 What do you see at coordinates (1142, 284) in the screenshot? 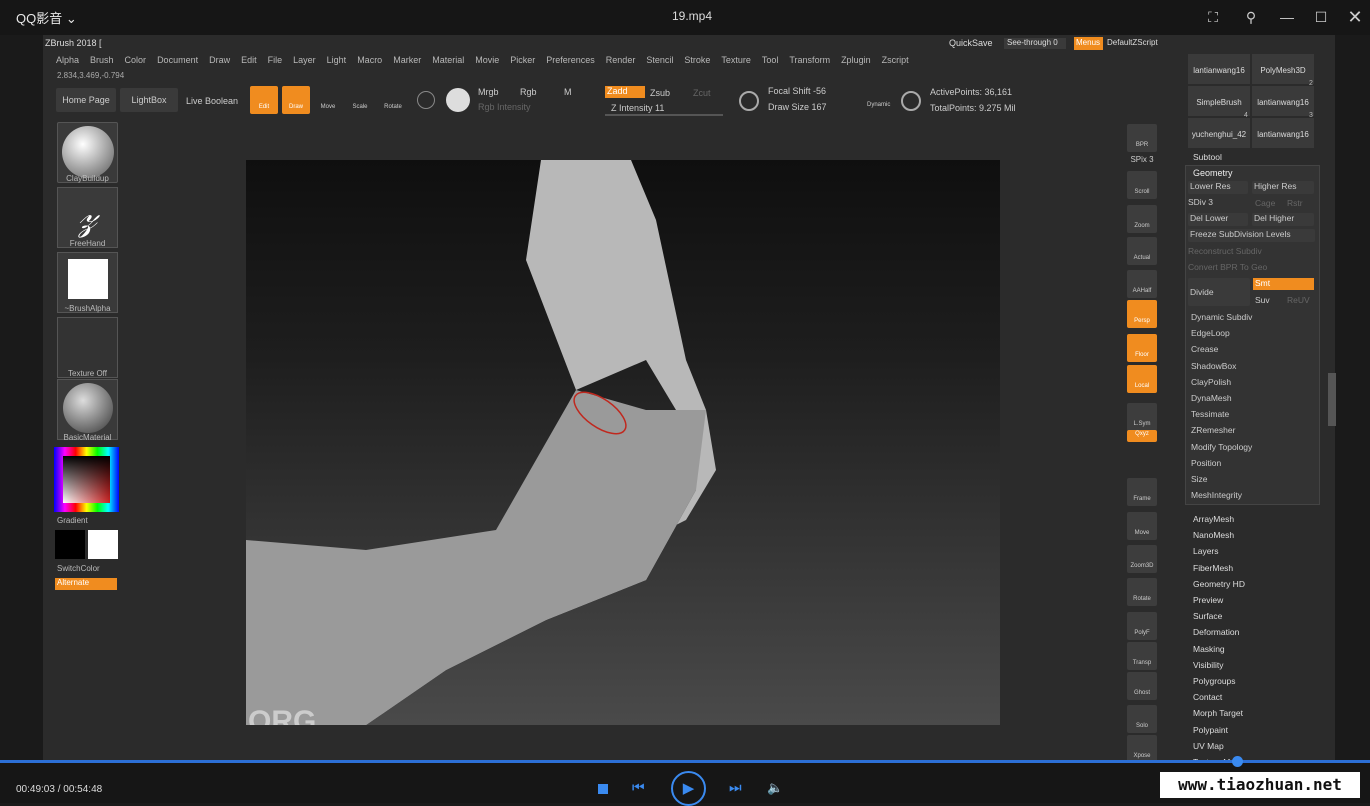
I see `tool-aahalf: AAHalf` at bounding box center [1142, 284].